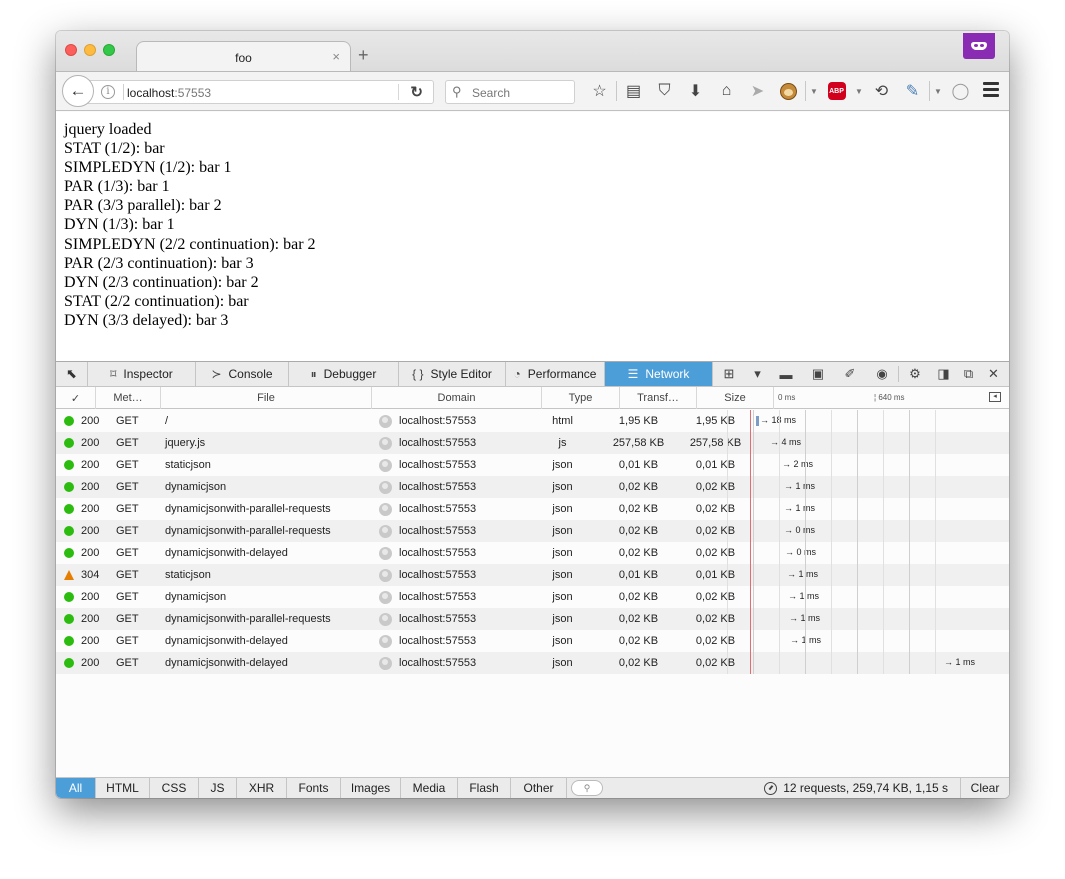 This screenshot has width=1065, height=879. What do you see at coordinates (510, 92) in the screenshot?
I see `search-input: ⚲ Search` at bounding box center [510, 92].